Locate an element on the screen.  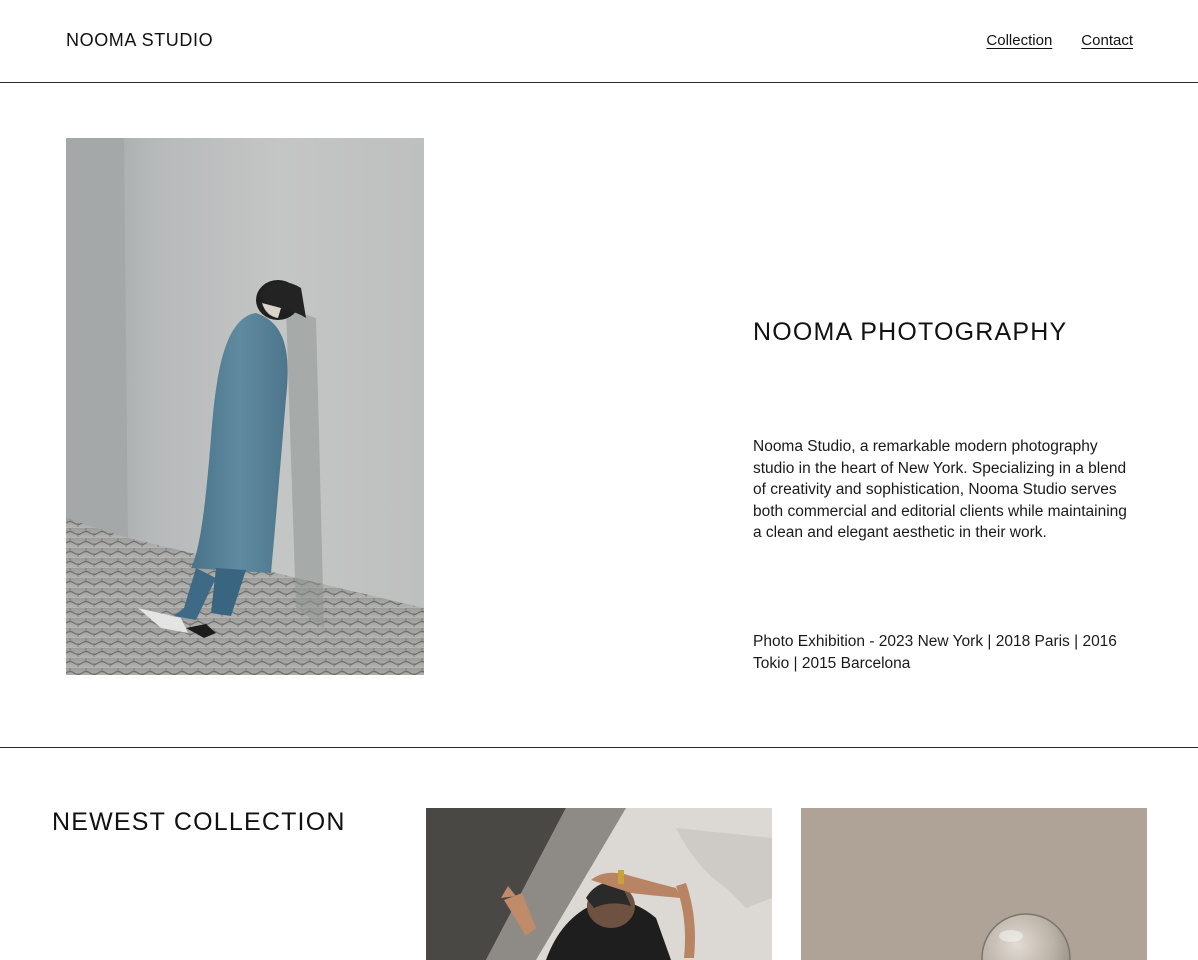
site-header: NOOMA STUDIO Collection Contact is located at coordinates (599, 41).